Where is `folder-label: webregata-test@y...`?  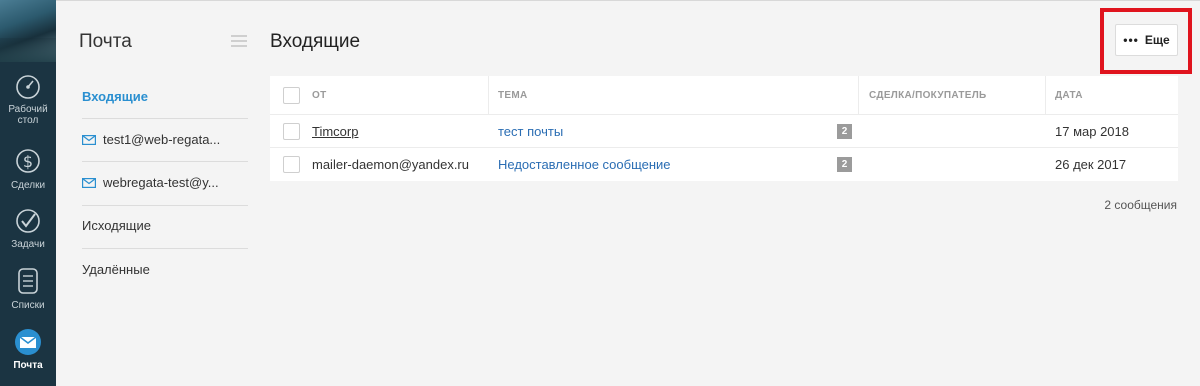 folder-label: webregata-test@y... is located at coordinates (161, 182).